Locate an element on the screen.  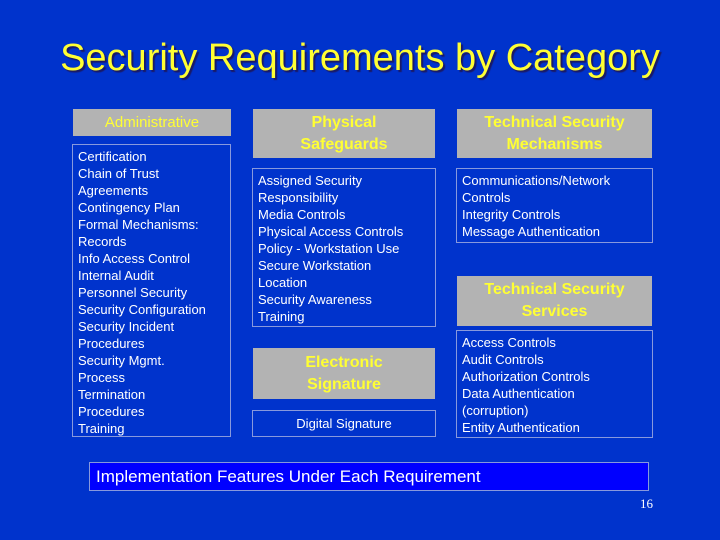
technical-services-header-line1: Technical Security is located at coordinates (554, 289).